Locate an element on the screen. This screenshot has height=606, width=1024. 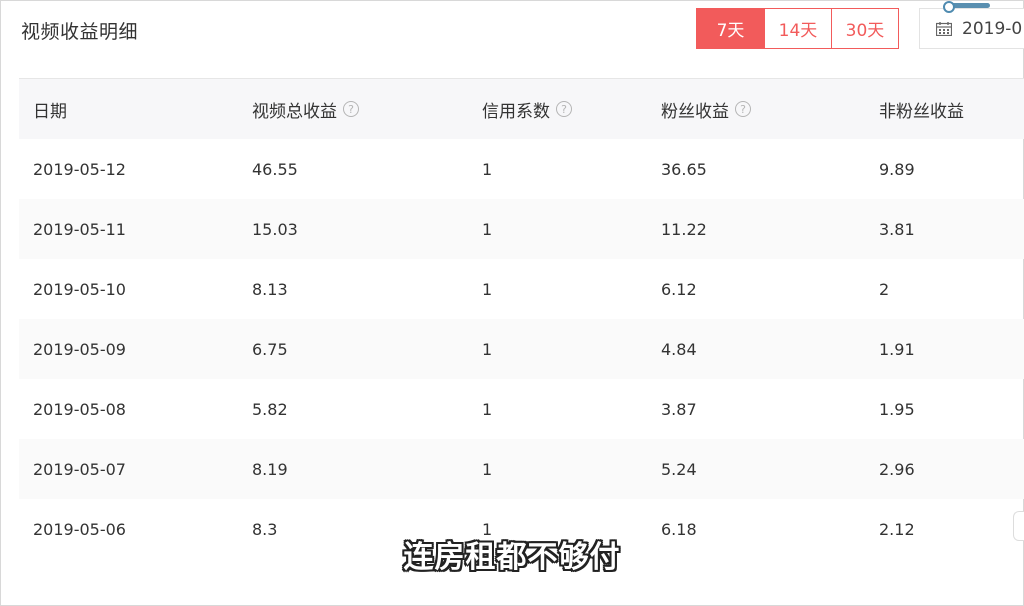
cell-fan: 11.22 is located at coordinates (684, 229).